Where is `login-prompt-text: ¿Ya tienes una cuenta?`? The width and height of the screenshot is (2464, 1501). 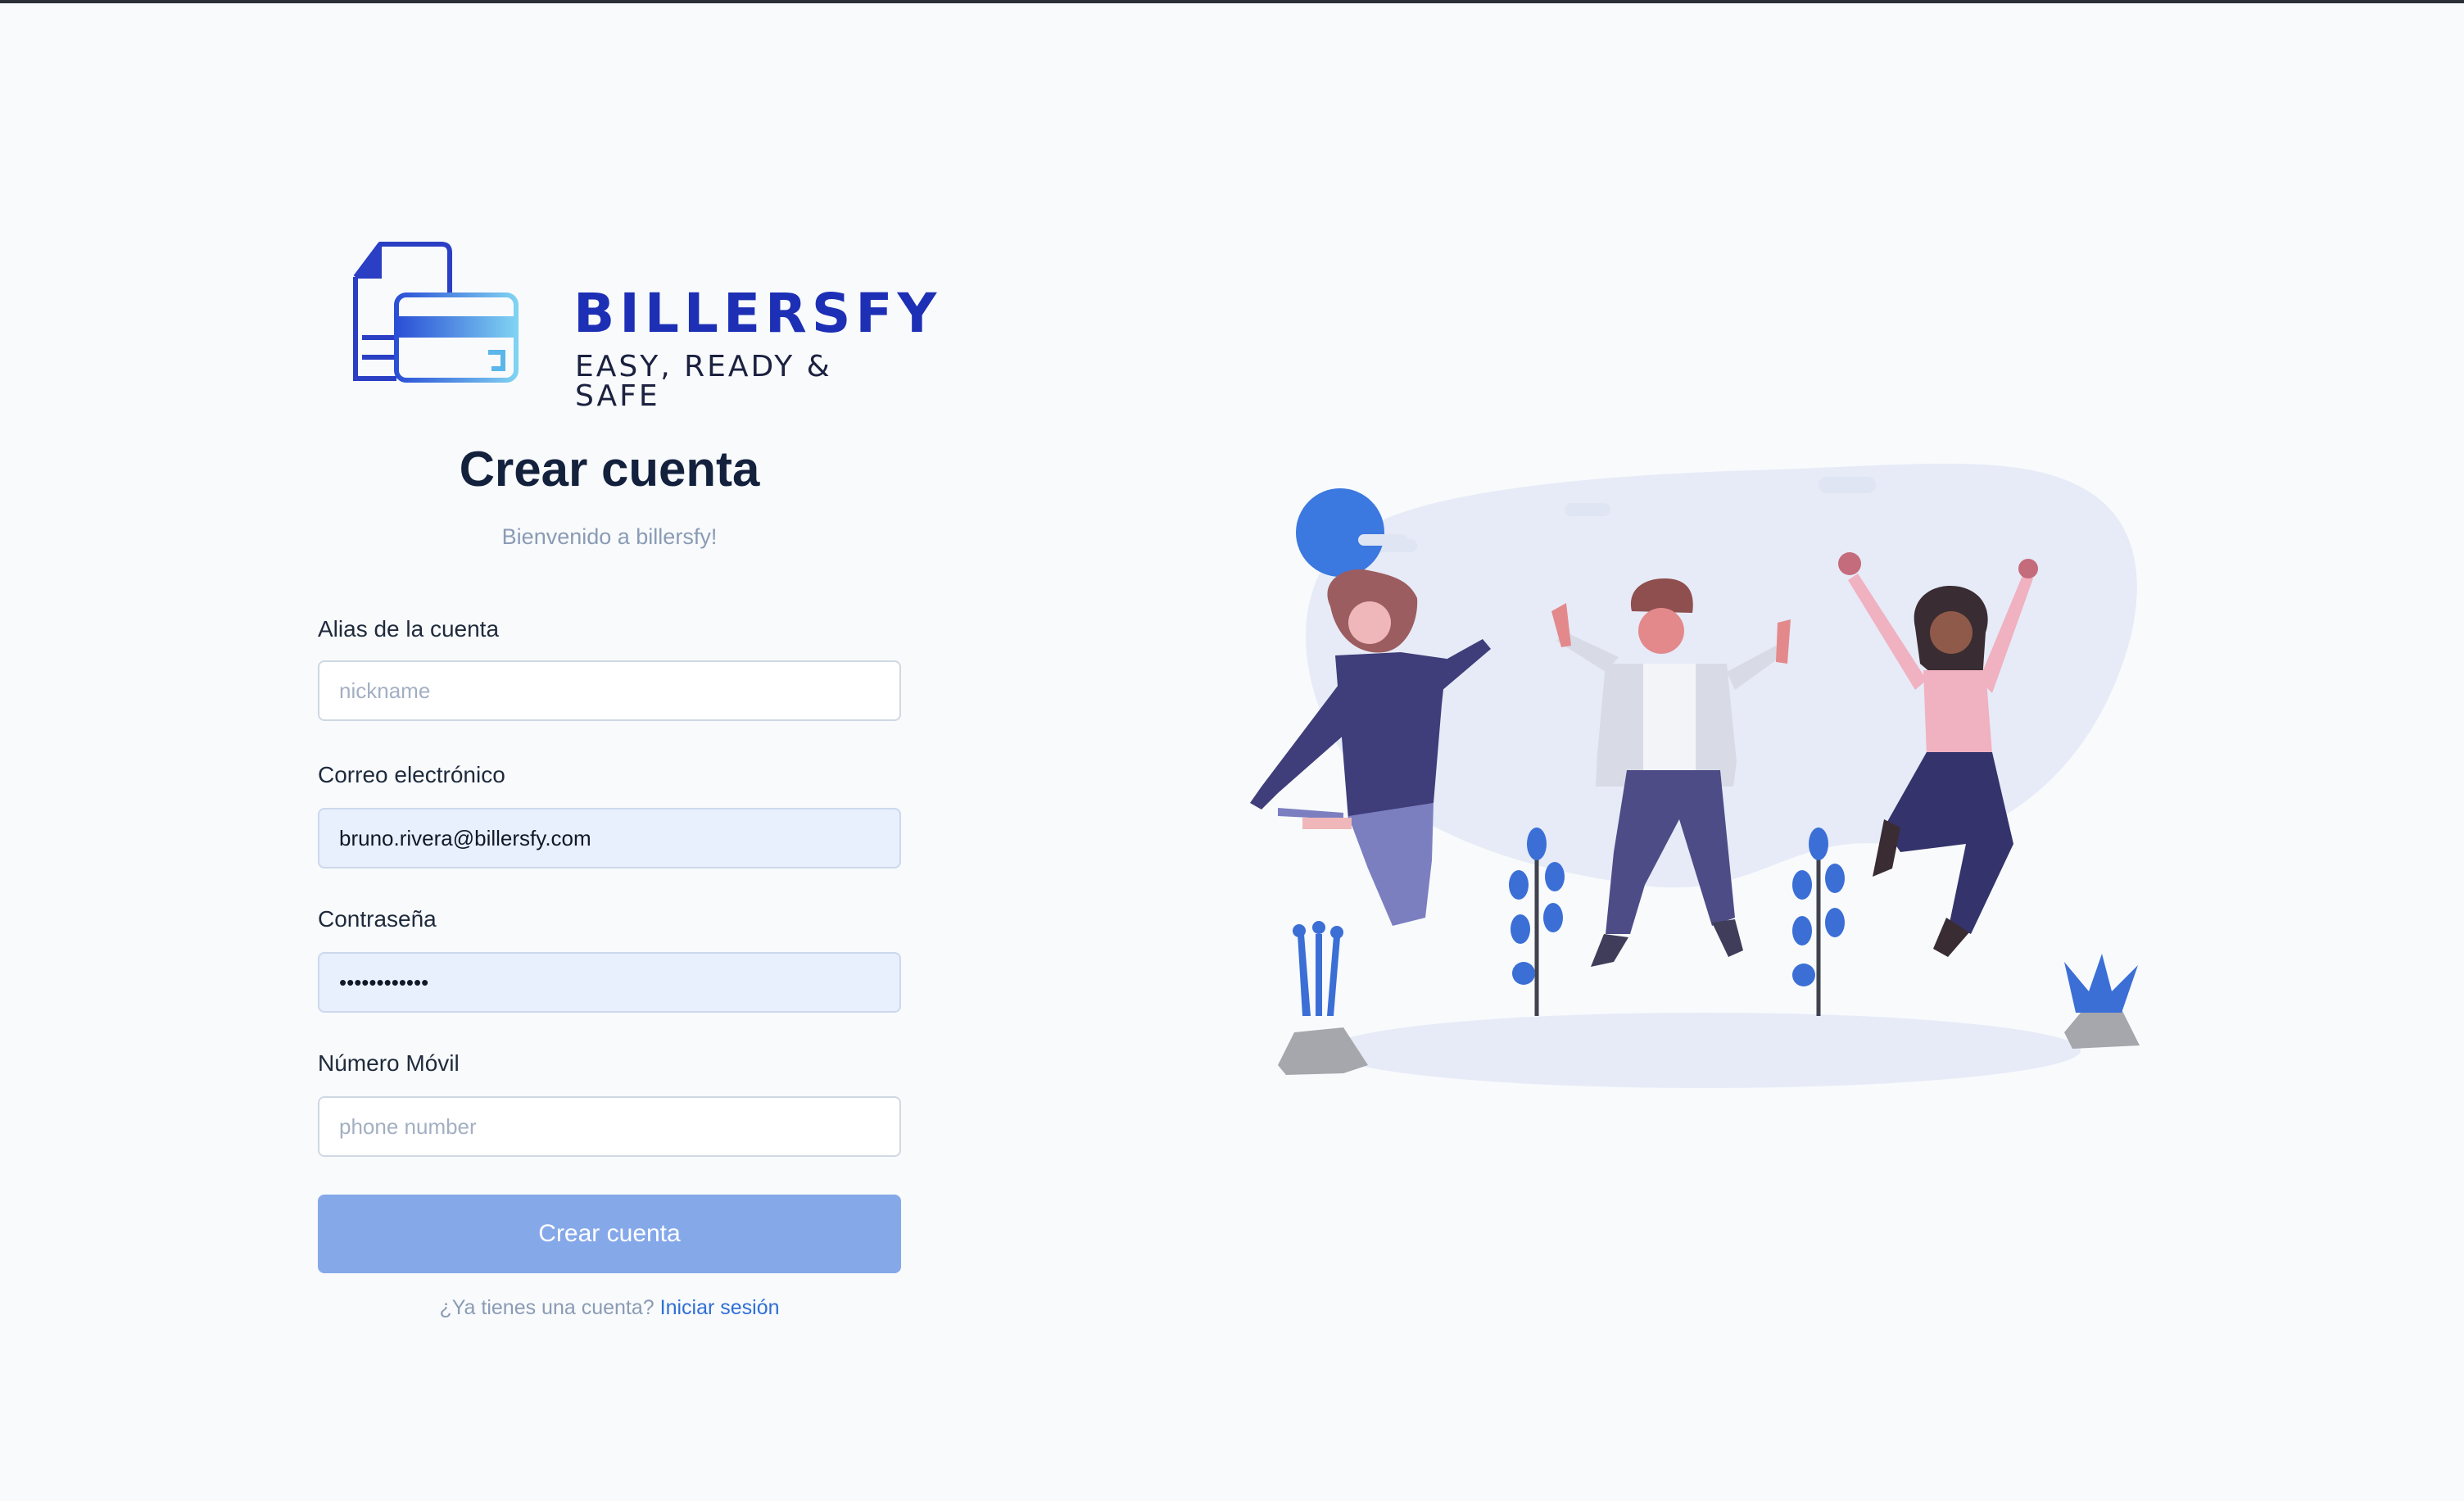
login-prompt-text: ¿Ya tienes una cuenta? is located at coordinates (546, 1307).